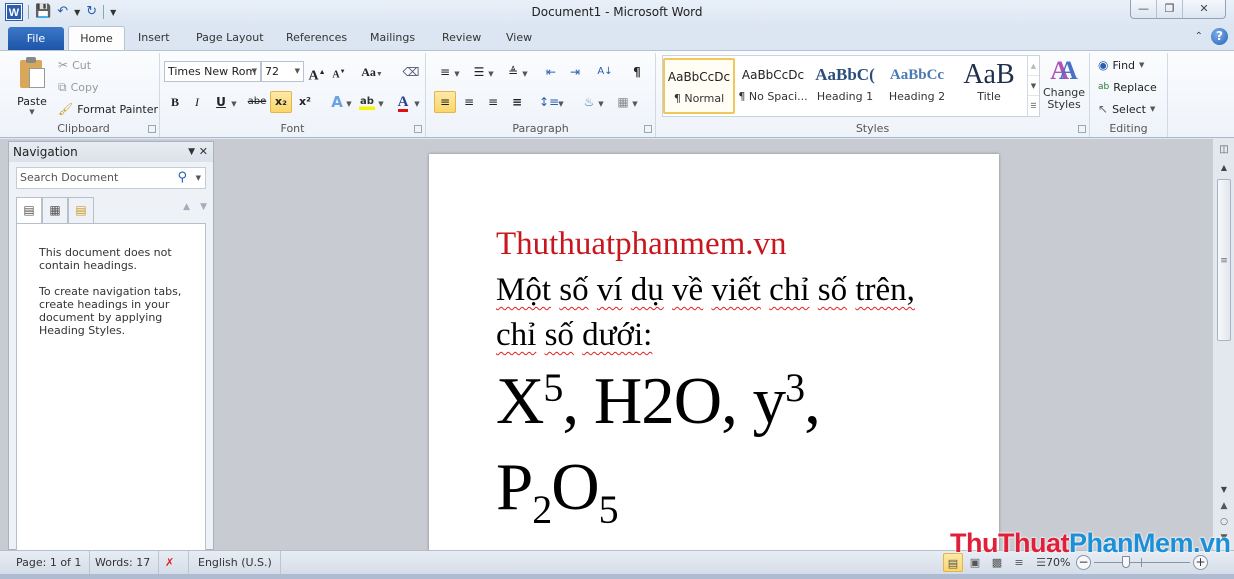  What do you see at coordinates (29, 210) in the screenshot?
I see `browse-headings-tab: ▤` at bounding box center [29, 210].